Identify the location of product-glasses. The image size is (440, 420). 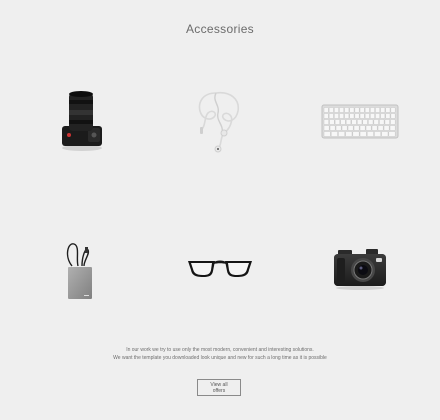
(220, 269).